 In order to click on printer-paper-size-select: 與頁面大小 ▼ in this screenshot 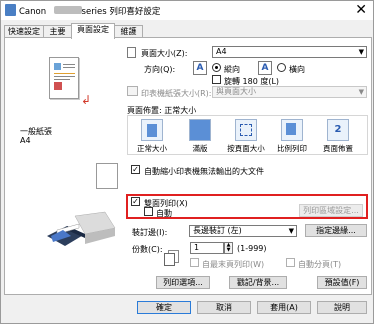, I will do `click(289, 92)`.